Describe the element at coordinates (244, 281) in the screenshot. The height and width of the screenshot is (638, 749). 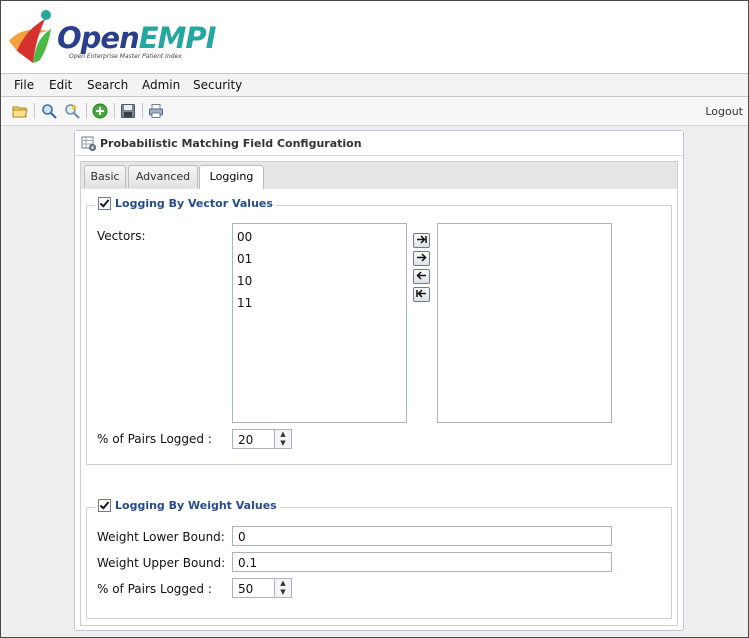
I see `list-item: 10` at that location.